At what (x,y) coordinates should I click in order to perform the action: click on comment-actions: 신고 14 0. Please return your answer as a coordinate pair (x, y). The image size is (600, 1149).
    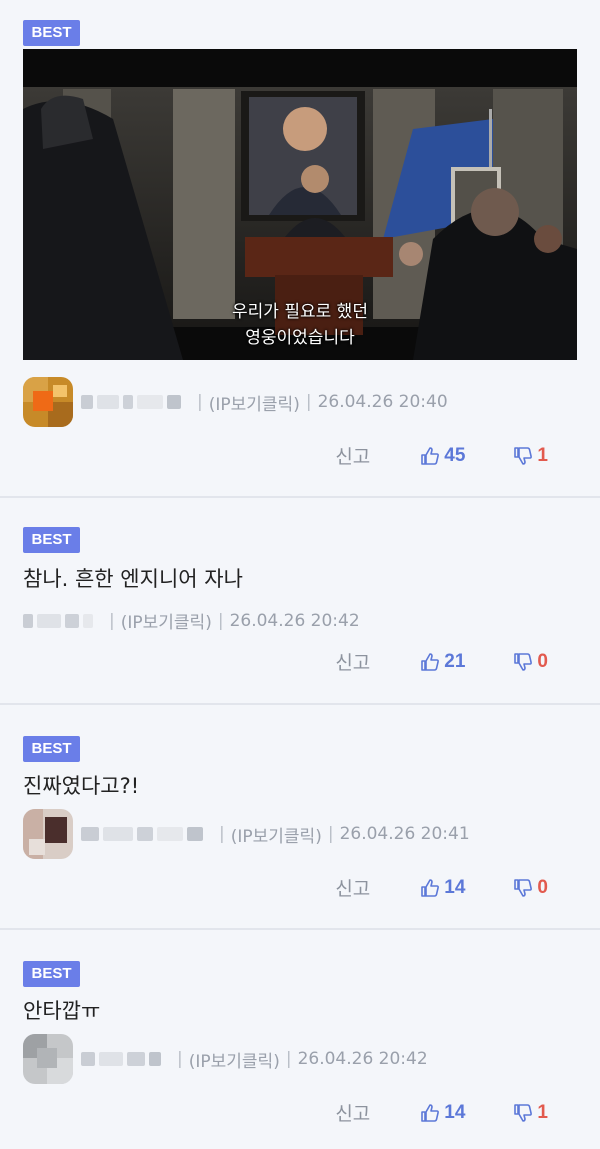
    Looking at the image, I should click on (441, 887).